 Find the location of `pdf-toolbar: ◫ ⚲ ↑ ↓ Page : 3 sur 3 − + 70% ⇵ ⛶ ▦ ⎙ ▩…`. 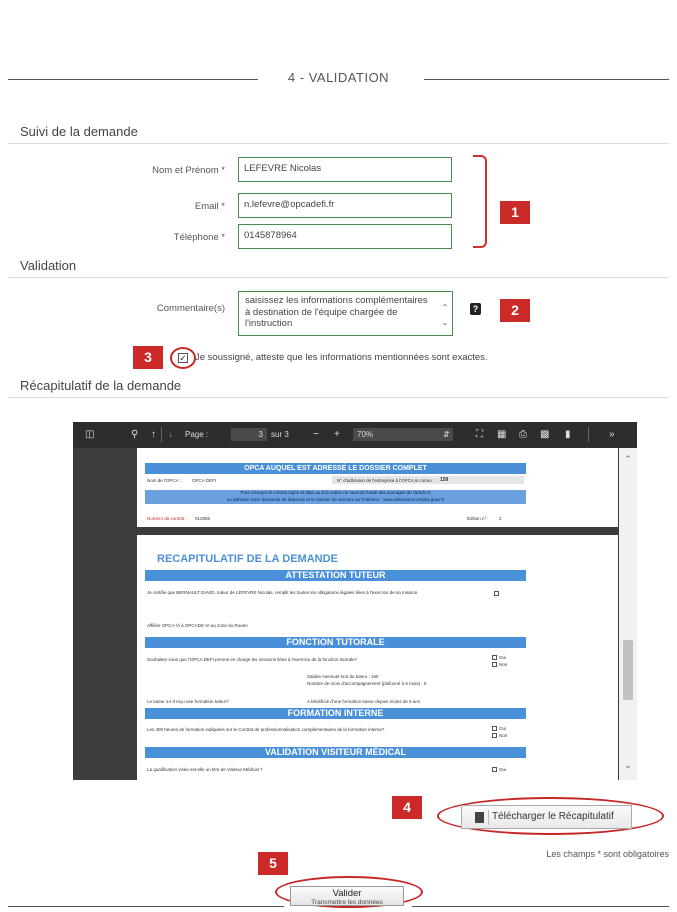

pdf-toolbar: ◫ ⚲ ↑ ↓ Page : 3 sur 3 − + 70% ⇵ ⛶ ▦ ⎙ ▩… is located at coordinates (355, 435).